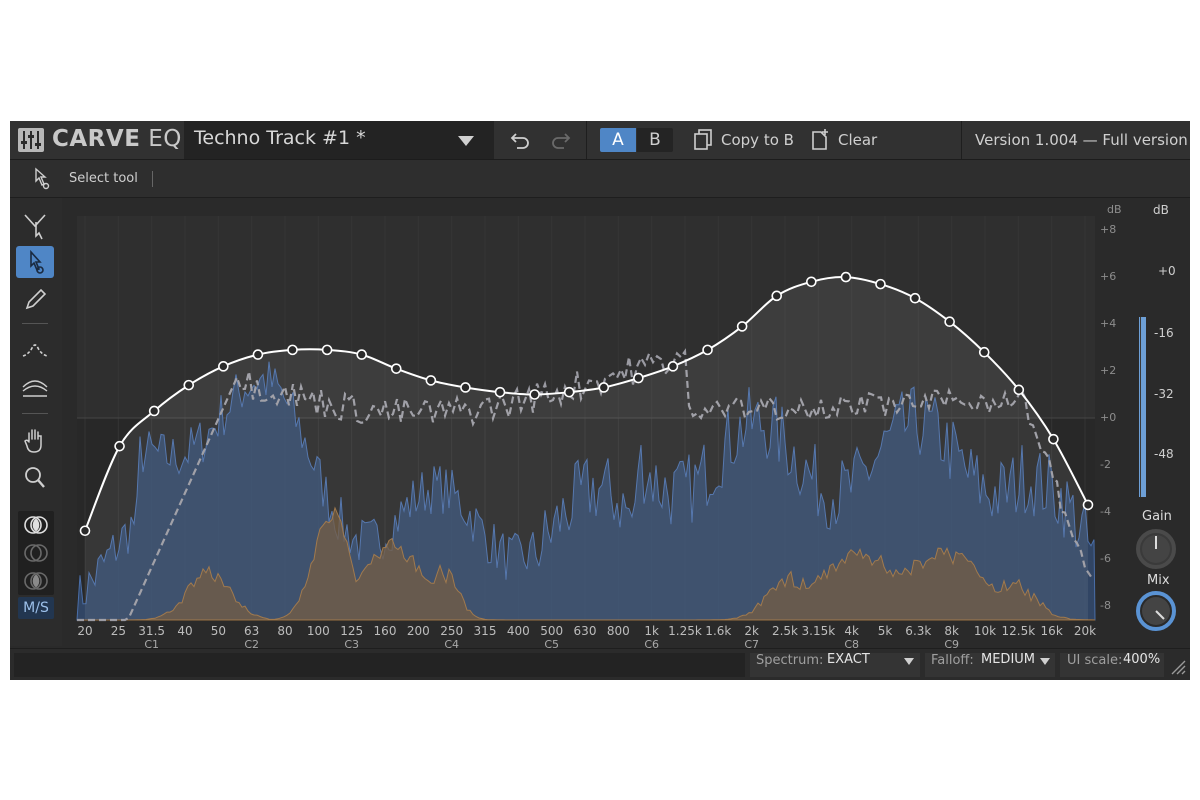  I want to click on meter-unit-label: dB, so click(1161, 210).